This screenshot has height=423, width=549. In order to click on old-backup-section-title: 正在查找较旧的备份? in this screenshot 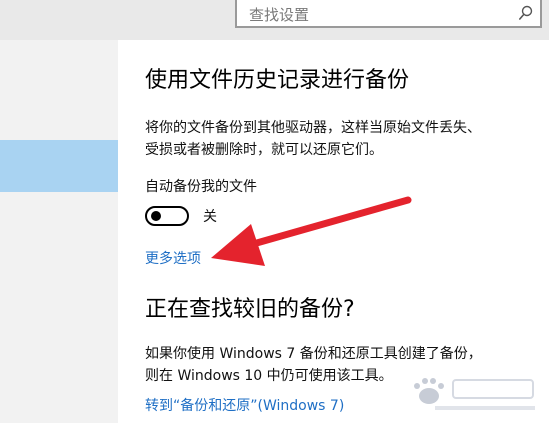, I will do `click(250, 309)`.